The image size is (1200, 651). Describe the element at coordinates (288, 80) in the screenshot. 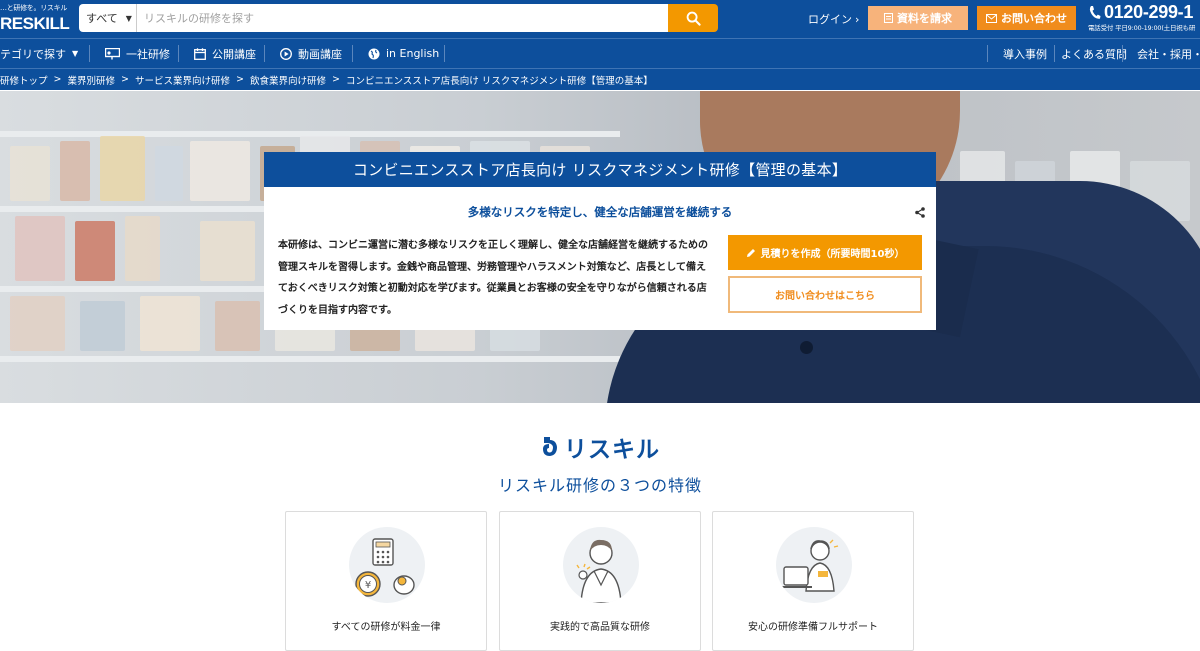

I see `breadcrumb-item: 飲食業界向け研修` at that location.